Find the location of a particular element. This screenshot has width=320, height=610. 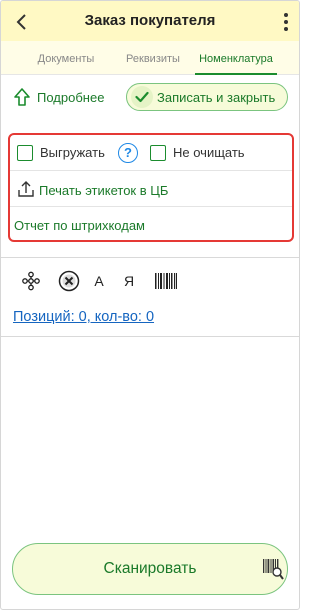

sort-asc-letter: А is located at coordinates (99, 281).